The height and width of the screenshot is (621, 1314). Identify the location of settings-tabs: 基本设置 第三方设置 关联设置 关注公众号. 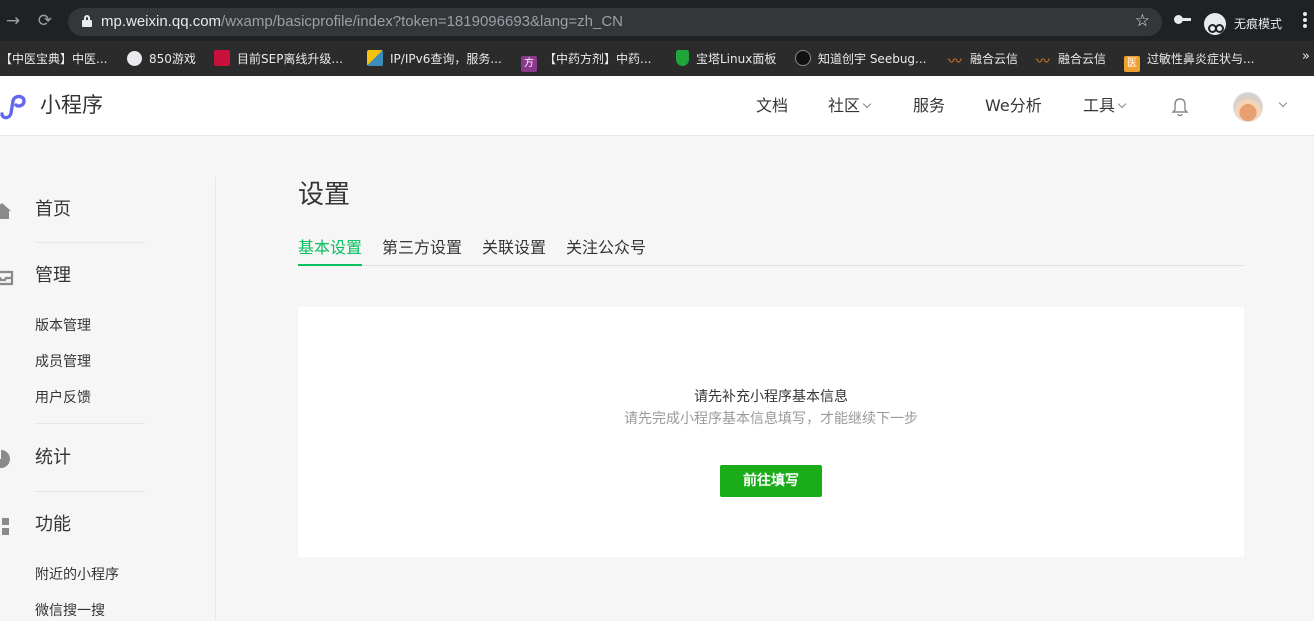
(771, 252).